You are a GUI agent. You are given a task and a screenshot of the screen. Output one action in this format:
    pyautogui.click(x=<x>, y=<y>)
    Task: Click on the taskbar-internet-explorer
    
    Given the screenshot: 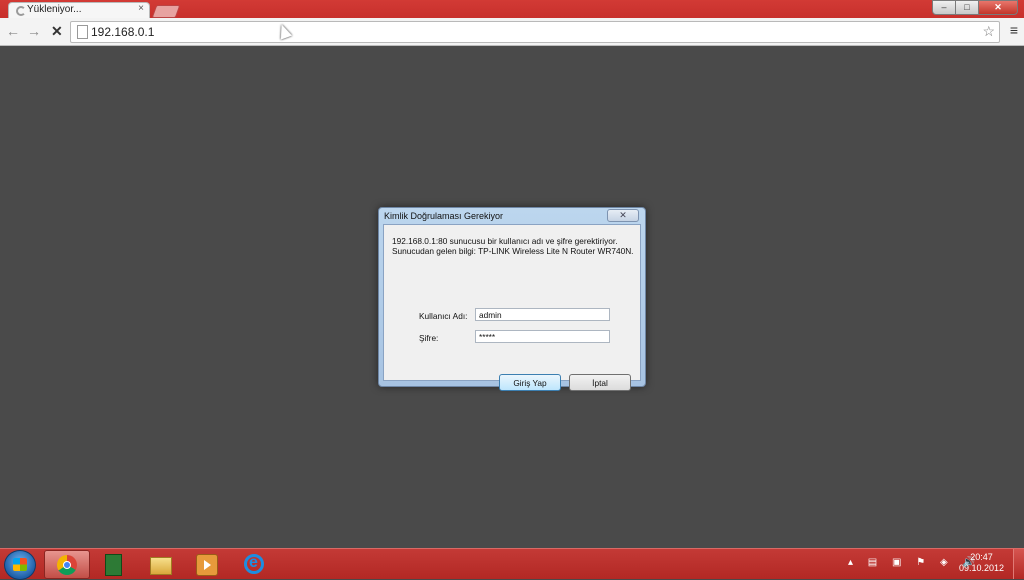 What is the action you would take?
    pyautogui.click(x=254, y=563)
    